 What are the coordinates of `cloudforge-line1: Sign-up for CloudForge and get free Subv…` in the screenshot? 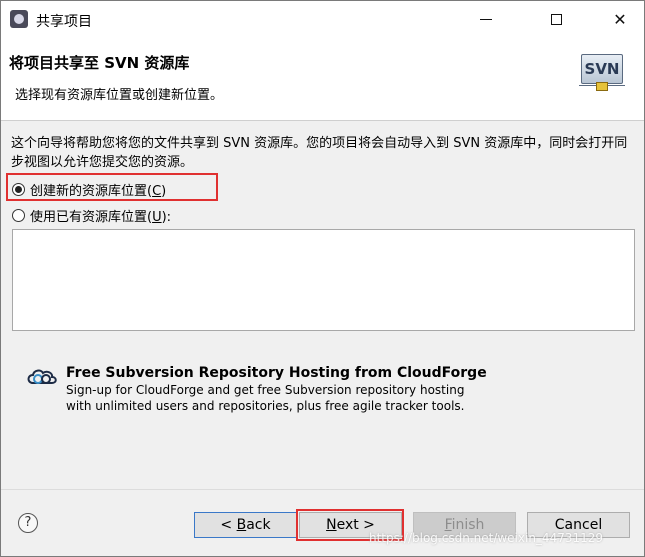 It's located at (265, 390).